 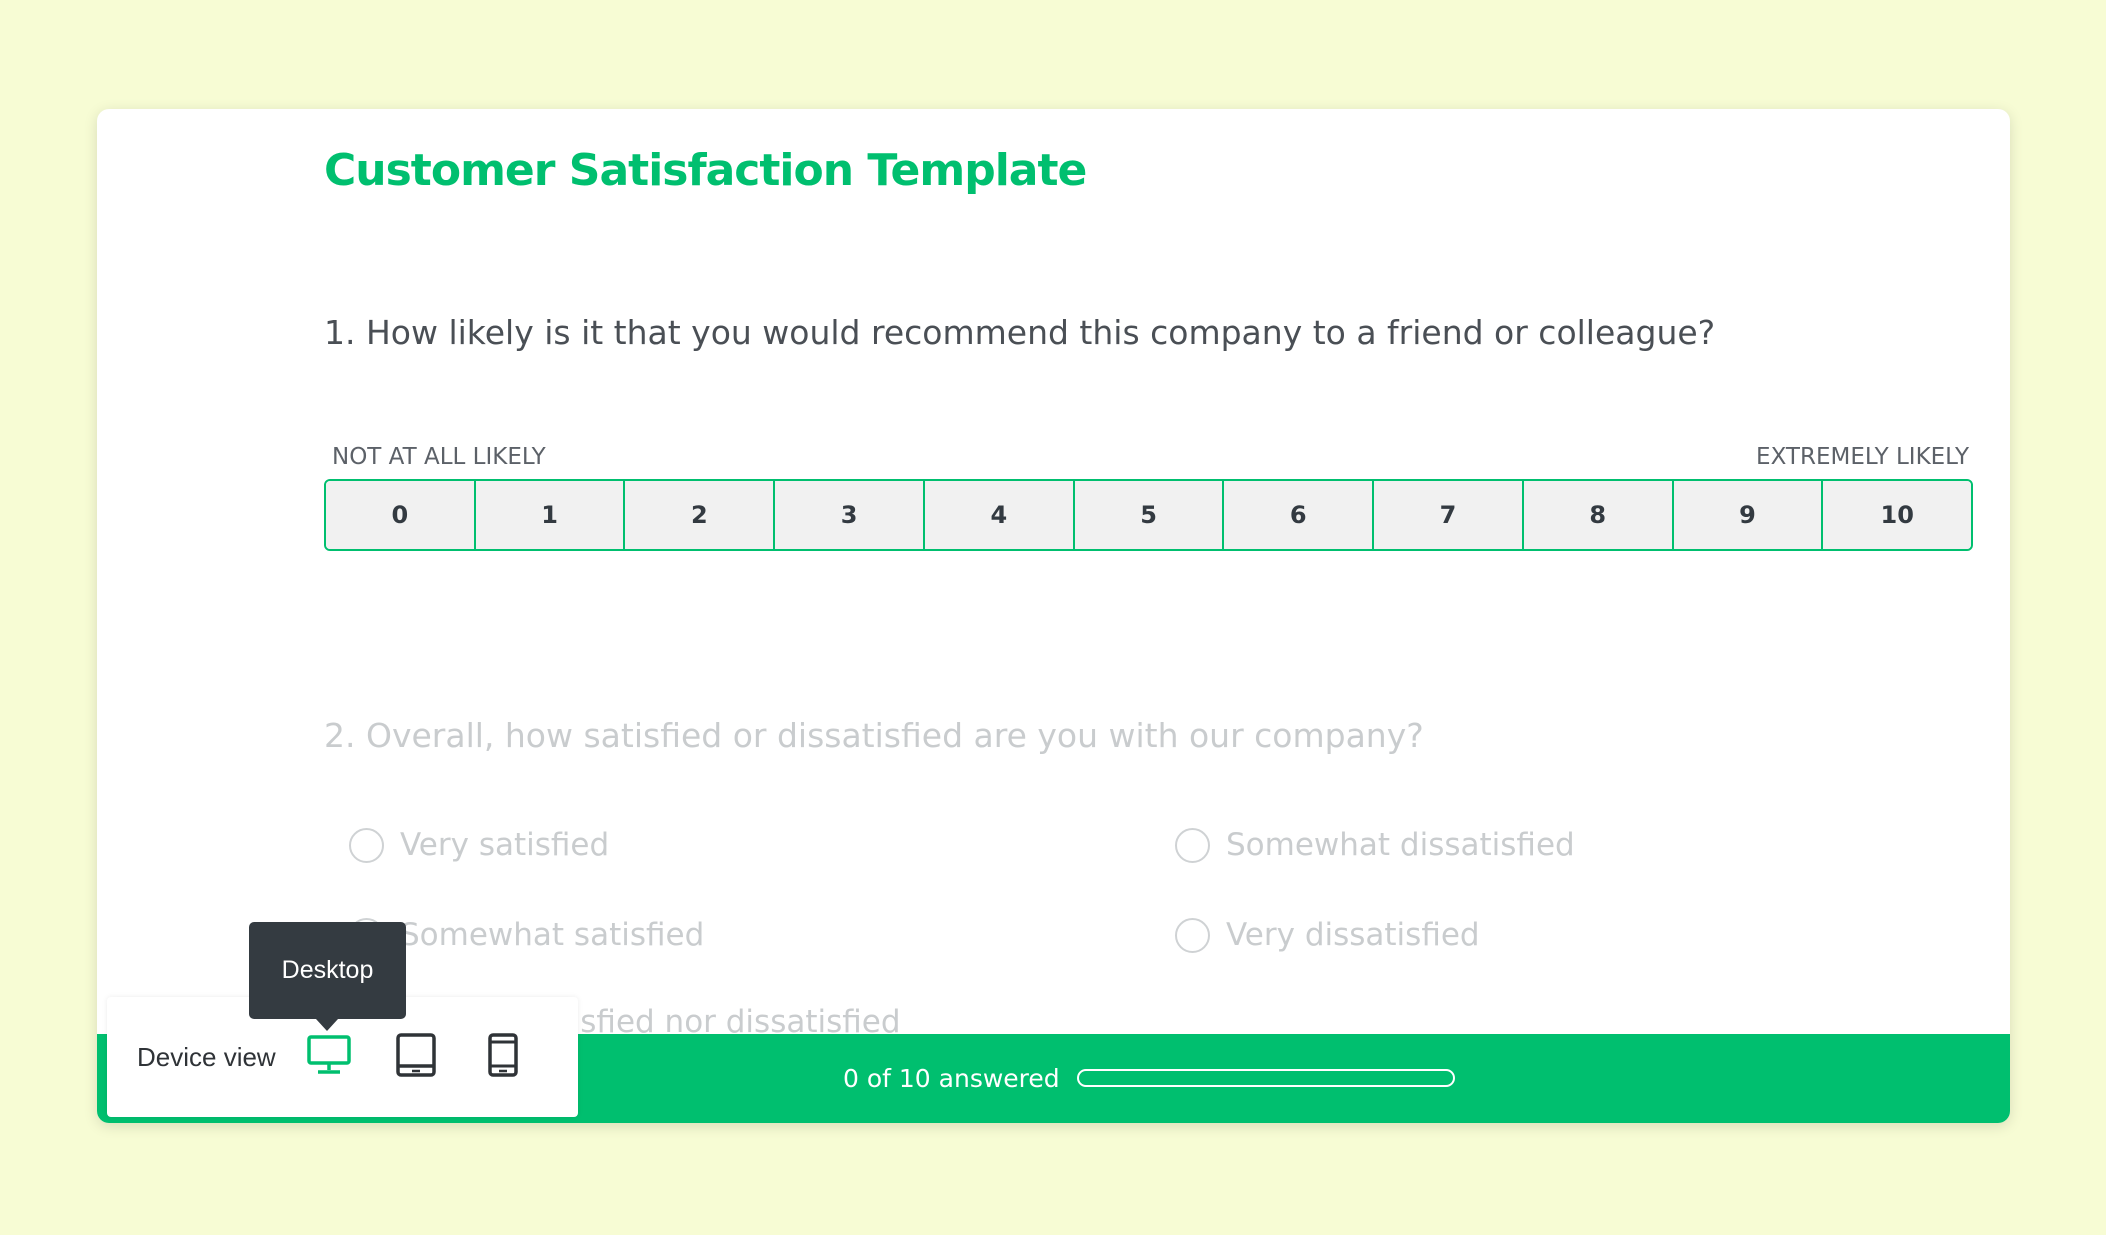 What do you see at coordinates (1299, 515) in the screenshot?
I see `scale-option-6: 6` at bounding box center [1299, 515].